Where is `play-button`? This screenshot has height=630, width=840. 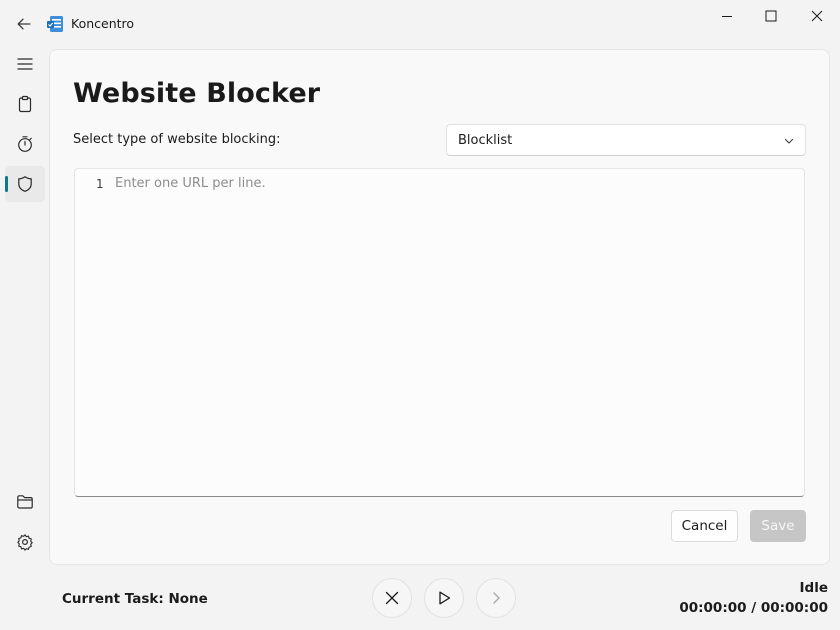
play-button is located at coordinates (444, 598).